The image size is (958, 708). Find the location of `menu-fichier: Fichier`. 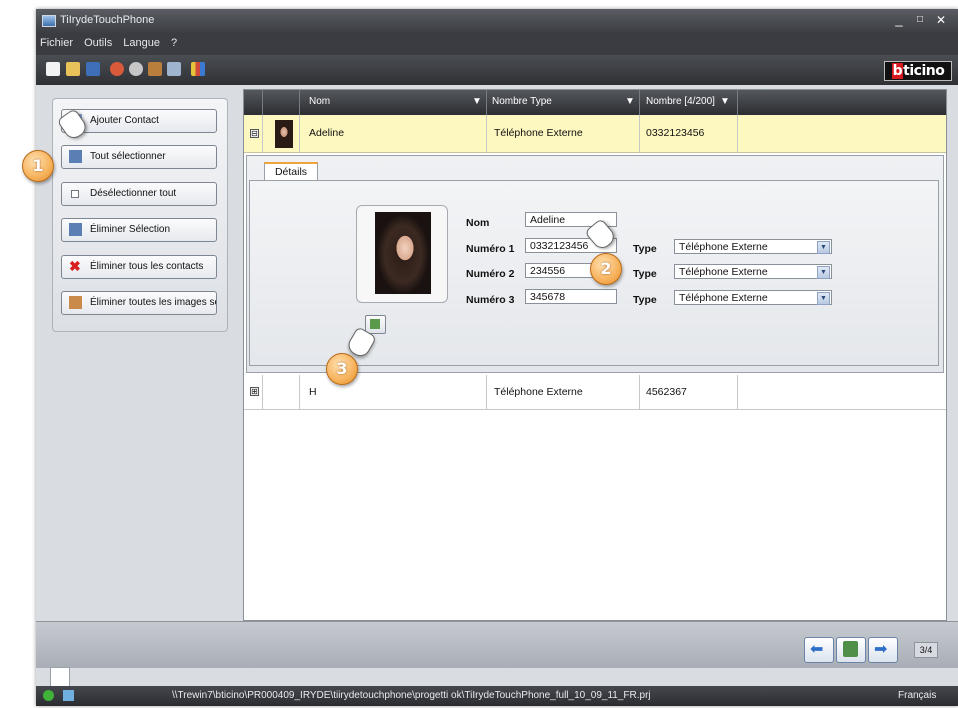

menu-fichier: Fichier is located at coordinates (56, 41).